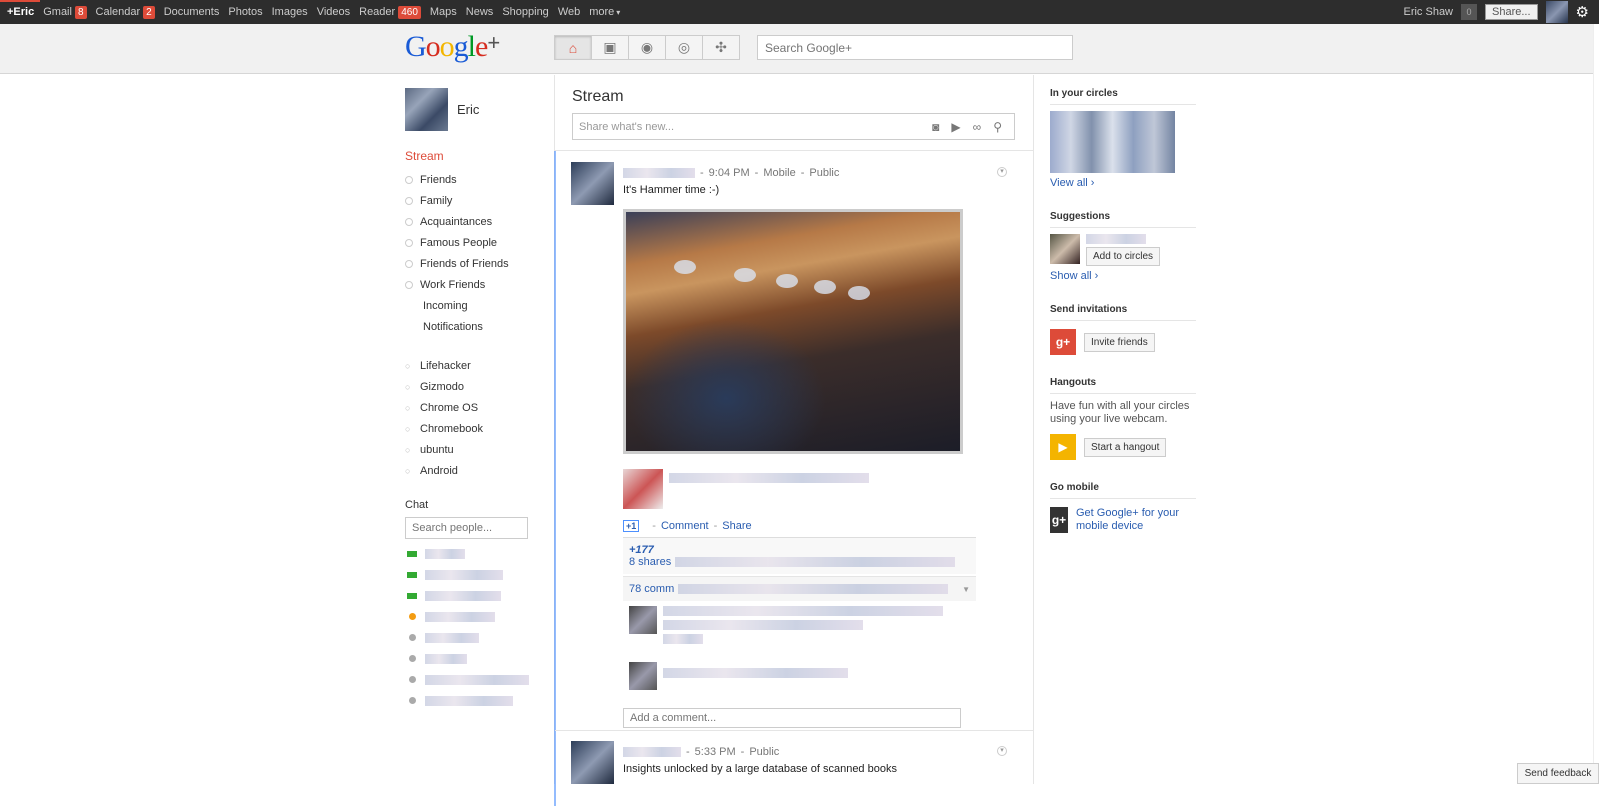  What do you see at coordinates (647, 47) in the screenshot?
I see `profile-icon: ◉` at bounding box center [647, 47].